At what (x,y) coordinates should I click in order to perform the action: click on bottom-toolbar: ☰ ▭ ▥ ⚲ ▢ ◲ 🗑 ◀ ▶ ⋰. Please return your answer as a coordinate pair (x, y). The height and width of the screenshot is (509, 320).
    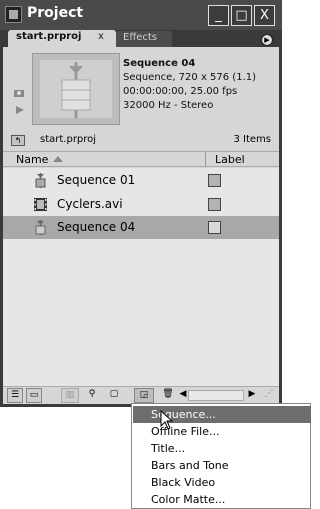
    Looking at the image, I should click on (141, 395).